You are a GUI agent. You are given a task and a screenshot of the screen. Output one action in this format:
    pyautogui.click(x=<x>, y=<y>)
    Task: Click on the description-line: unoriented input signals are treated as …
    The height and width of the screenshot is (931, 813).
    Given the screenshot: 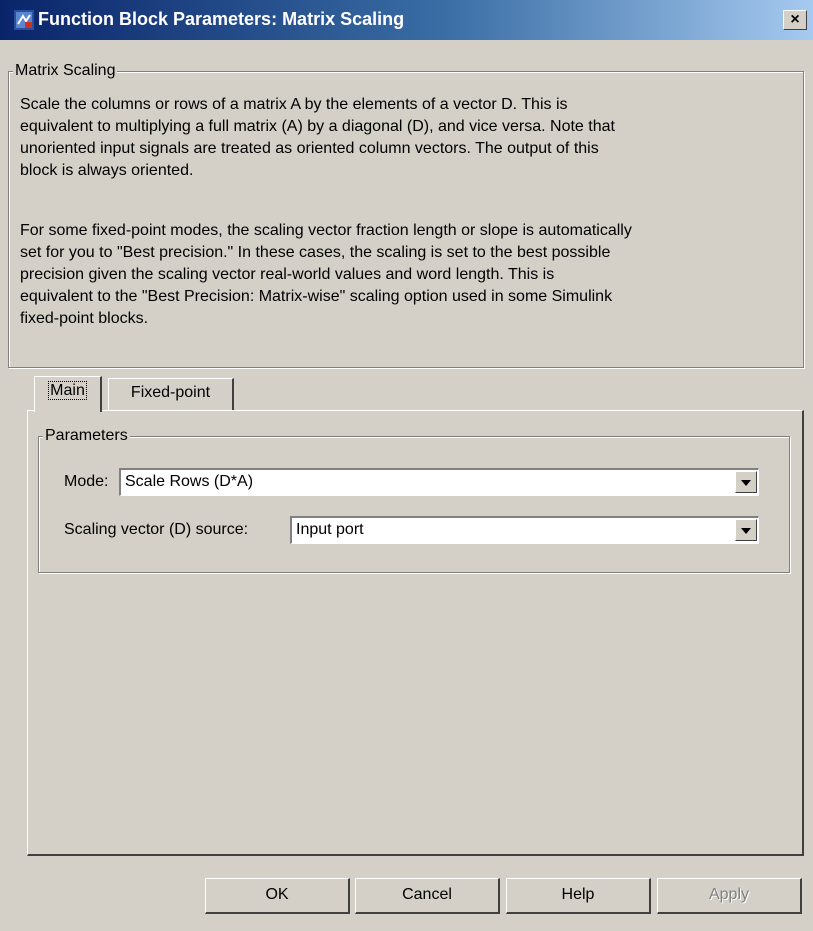 What is the action you would take?
    pyautogui.click(x=309, y=148)
    